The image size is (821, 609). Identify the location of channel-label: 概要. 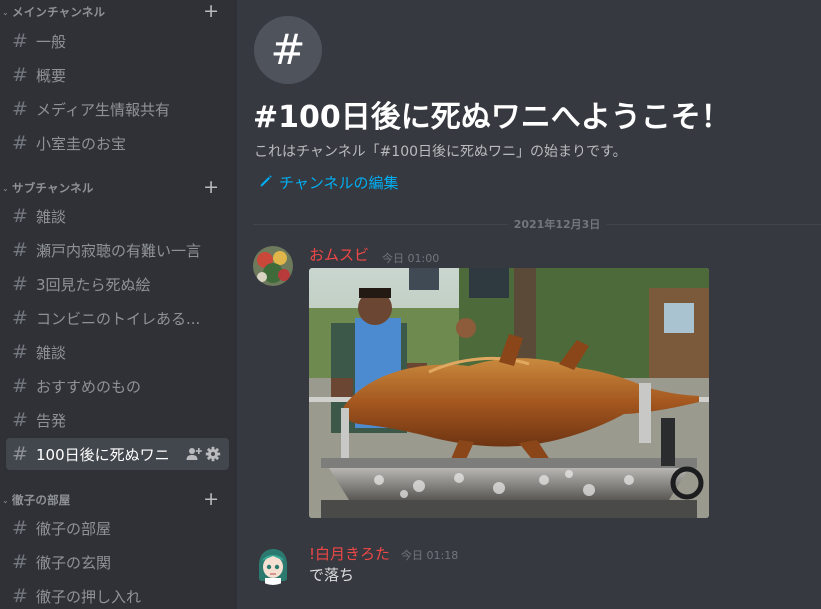
(51, 75).